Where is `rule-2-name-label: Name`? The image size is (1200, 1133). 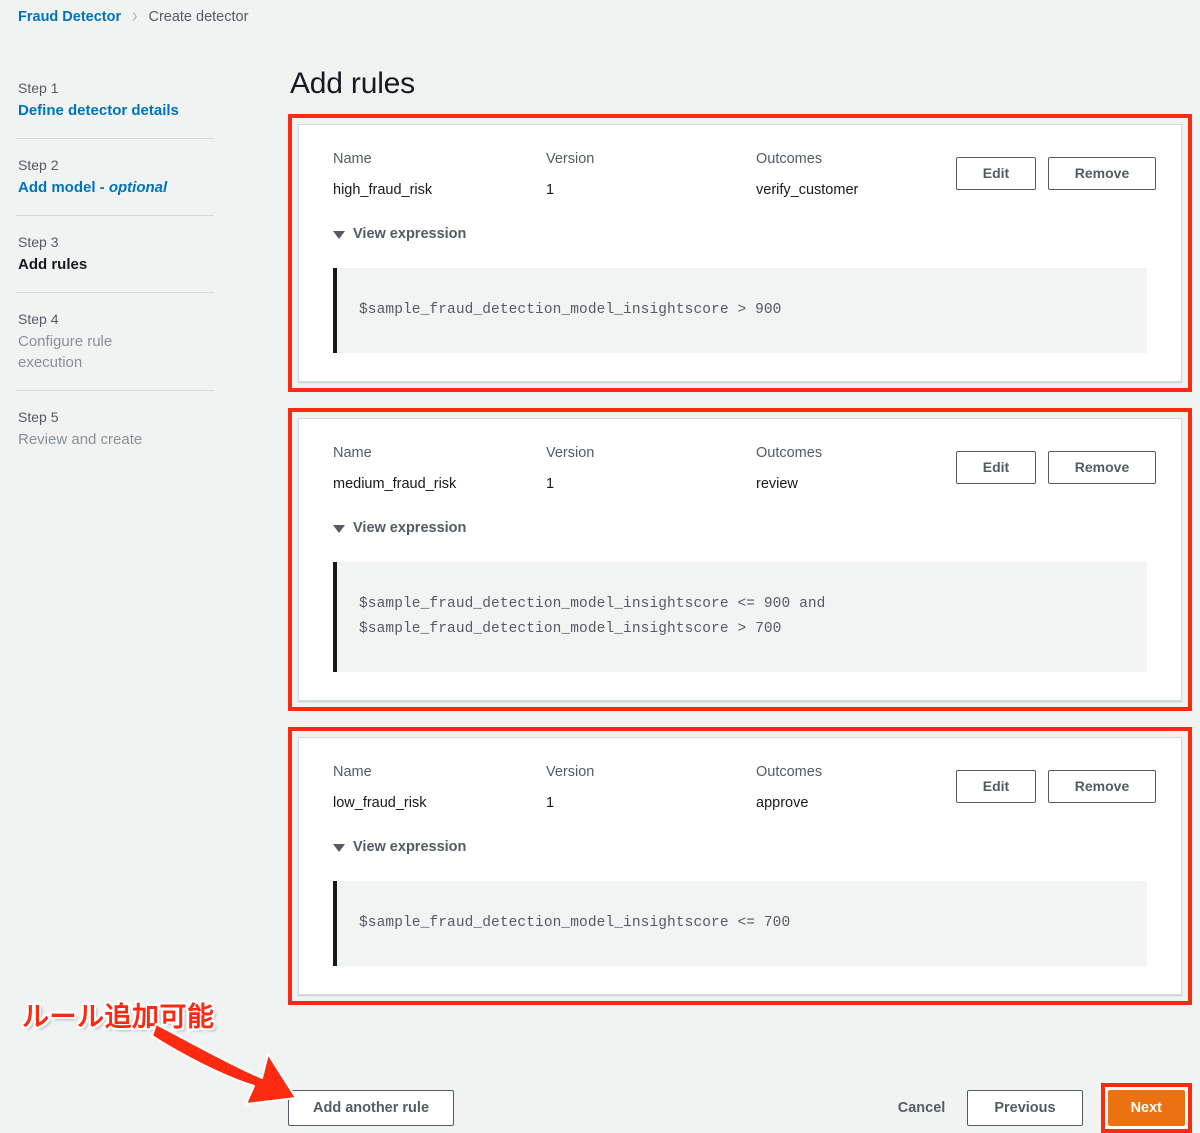 rule-2-name-label: Name is located at coordinates (352, 453).